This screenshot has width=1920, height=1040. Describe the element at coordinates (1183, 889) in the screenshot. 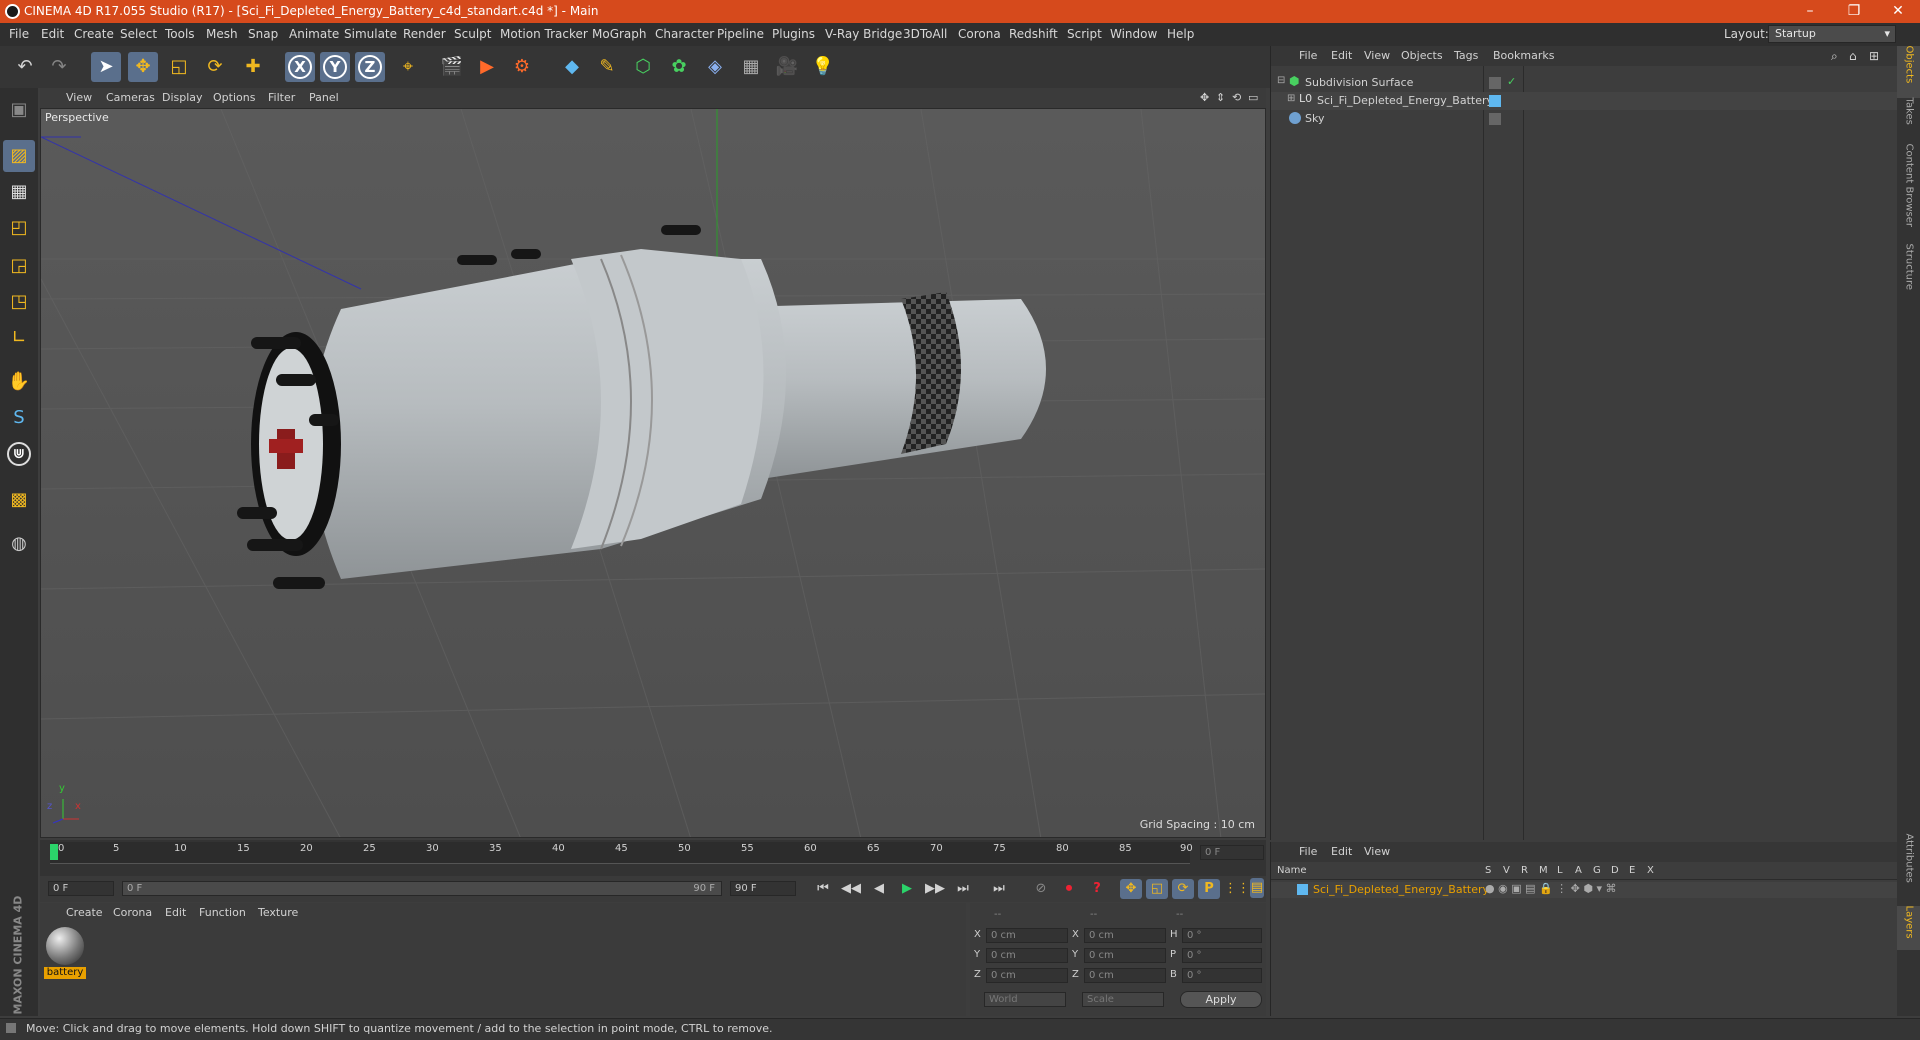

I see `key-rotation-button: ⟳` at that location.